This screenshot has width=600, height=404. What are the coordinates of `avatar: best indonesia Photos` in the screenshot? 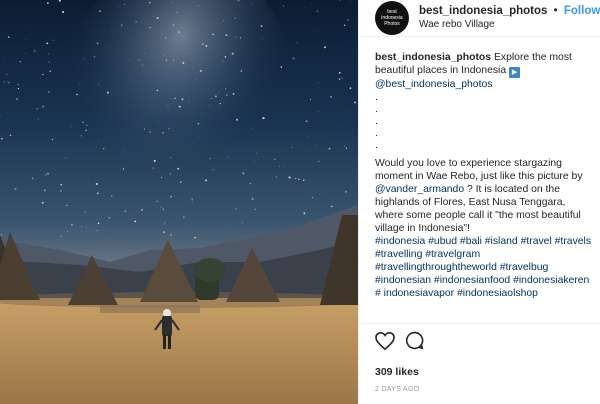 It's located at (392, 18).